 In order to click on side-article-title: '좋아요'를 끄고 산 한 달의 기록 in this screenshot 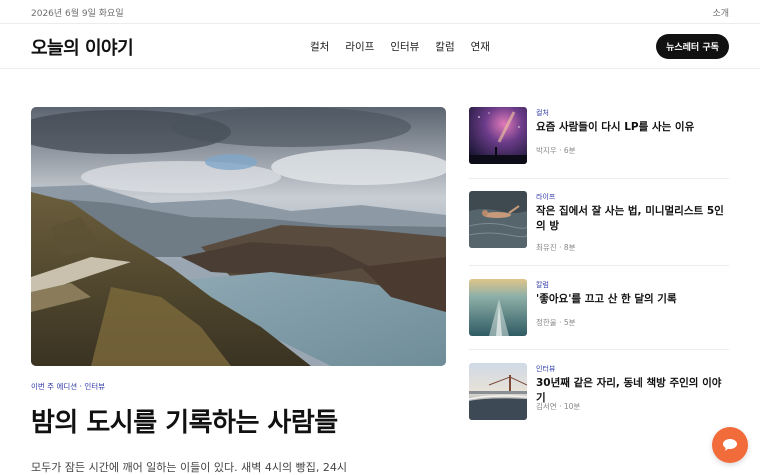, I will do `click(632, 299)`.